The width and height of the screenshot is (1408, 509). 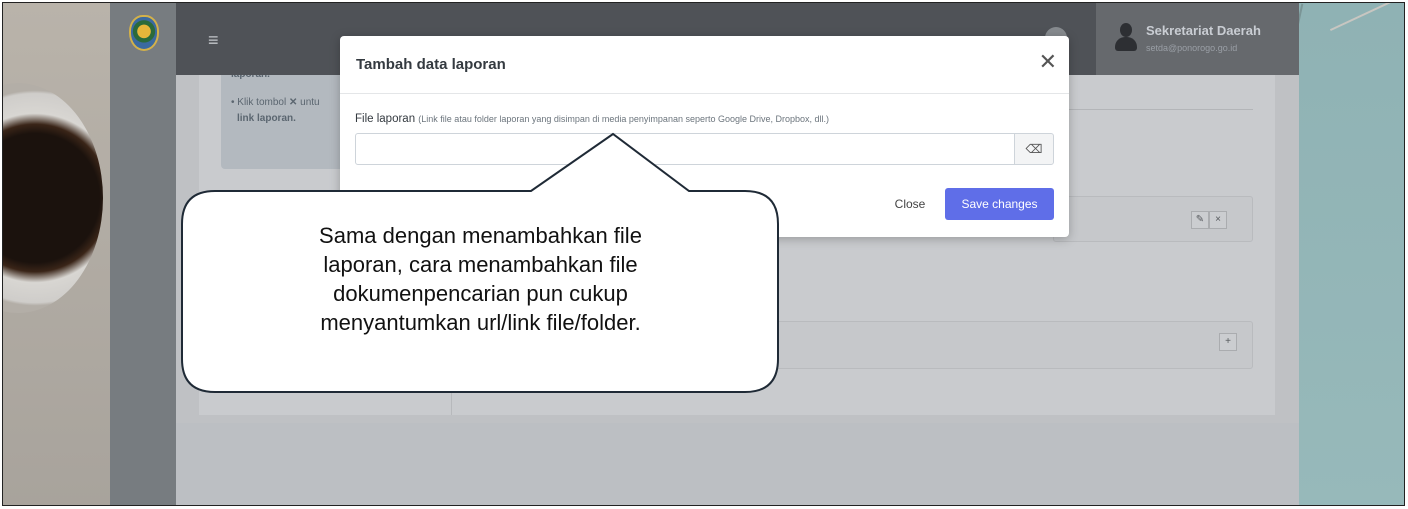 What do you see at coordinates (480, 235) in the screenshot?
I see `callout-line-1: Sama dengan menambahkan file` at bounding box center [480, 235].